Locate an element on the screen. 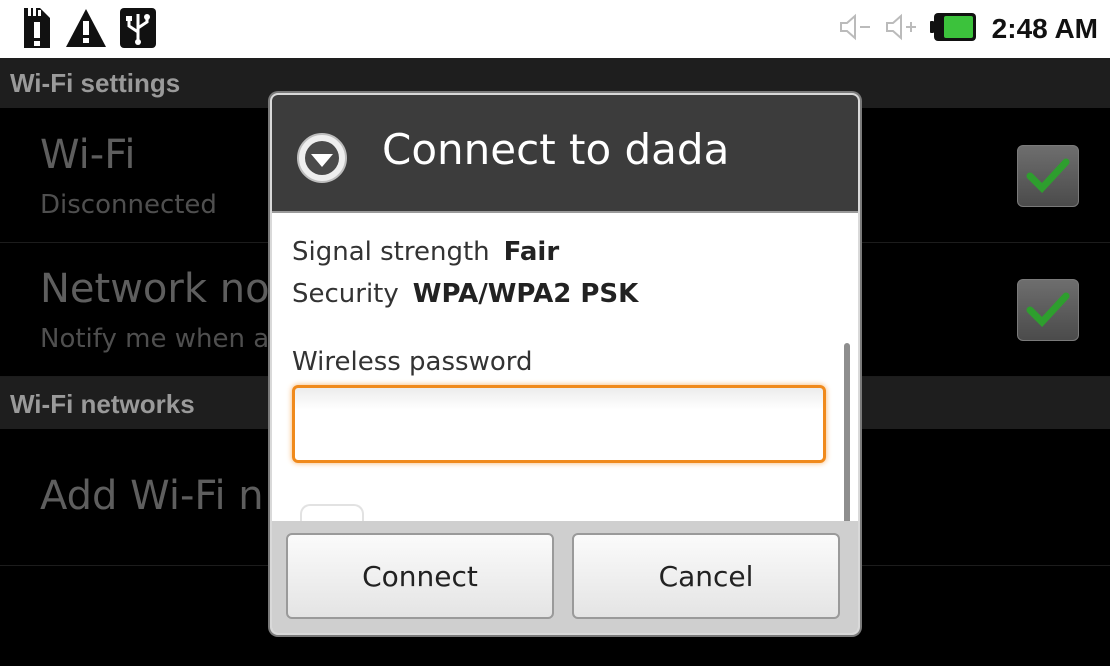  dialog-title-bar: Connect to dada is located at coordinates (565, 154).